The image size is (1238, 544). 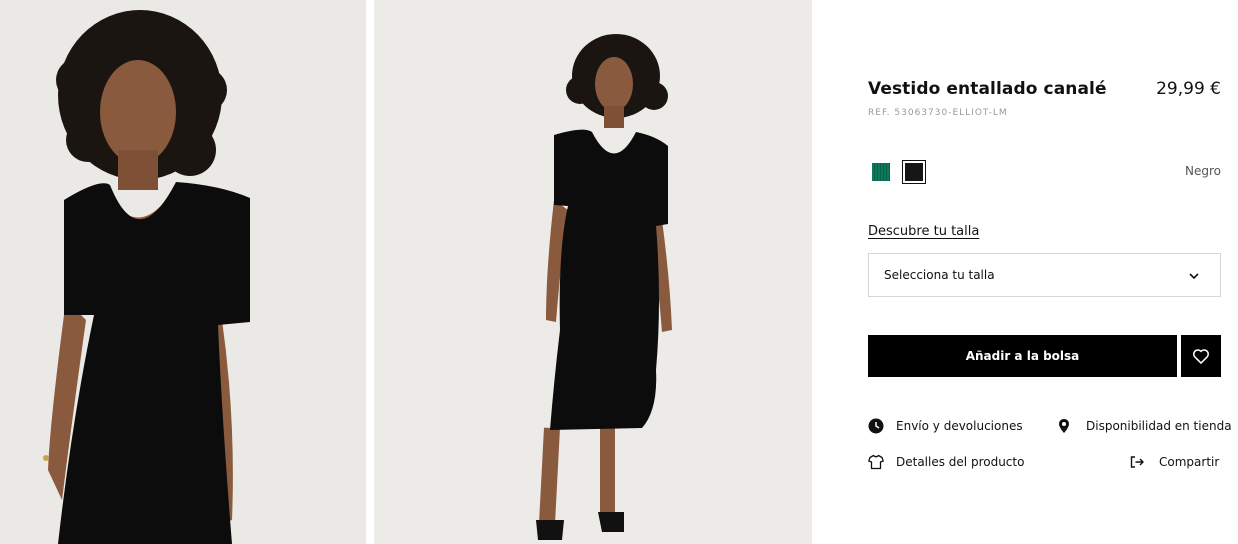 I want to click on shipping-returns-label: Envío y devoluciones, so click(x=959, y=426).